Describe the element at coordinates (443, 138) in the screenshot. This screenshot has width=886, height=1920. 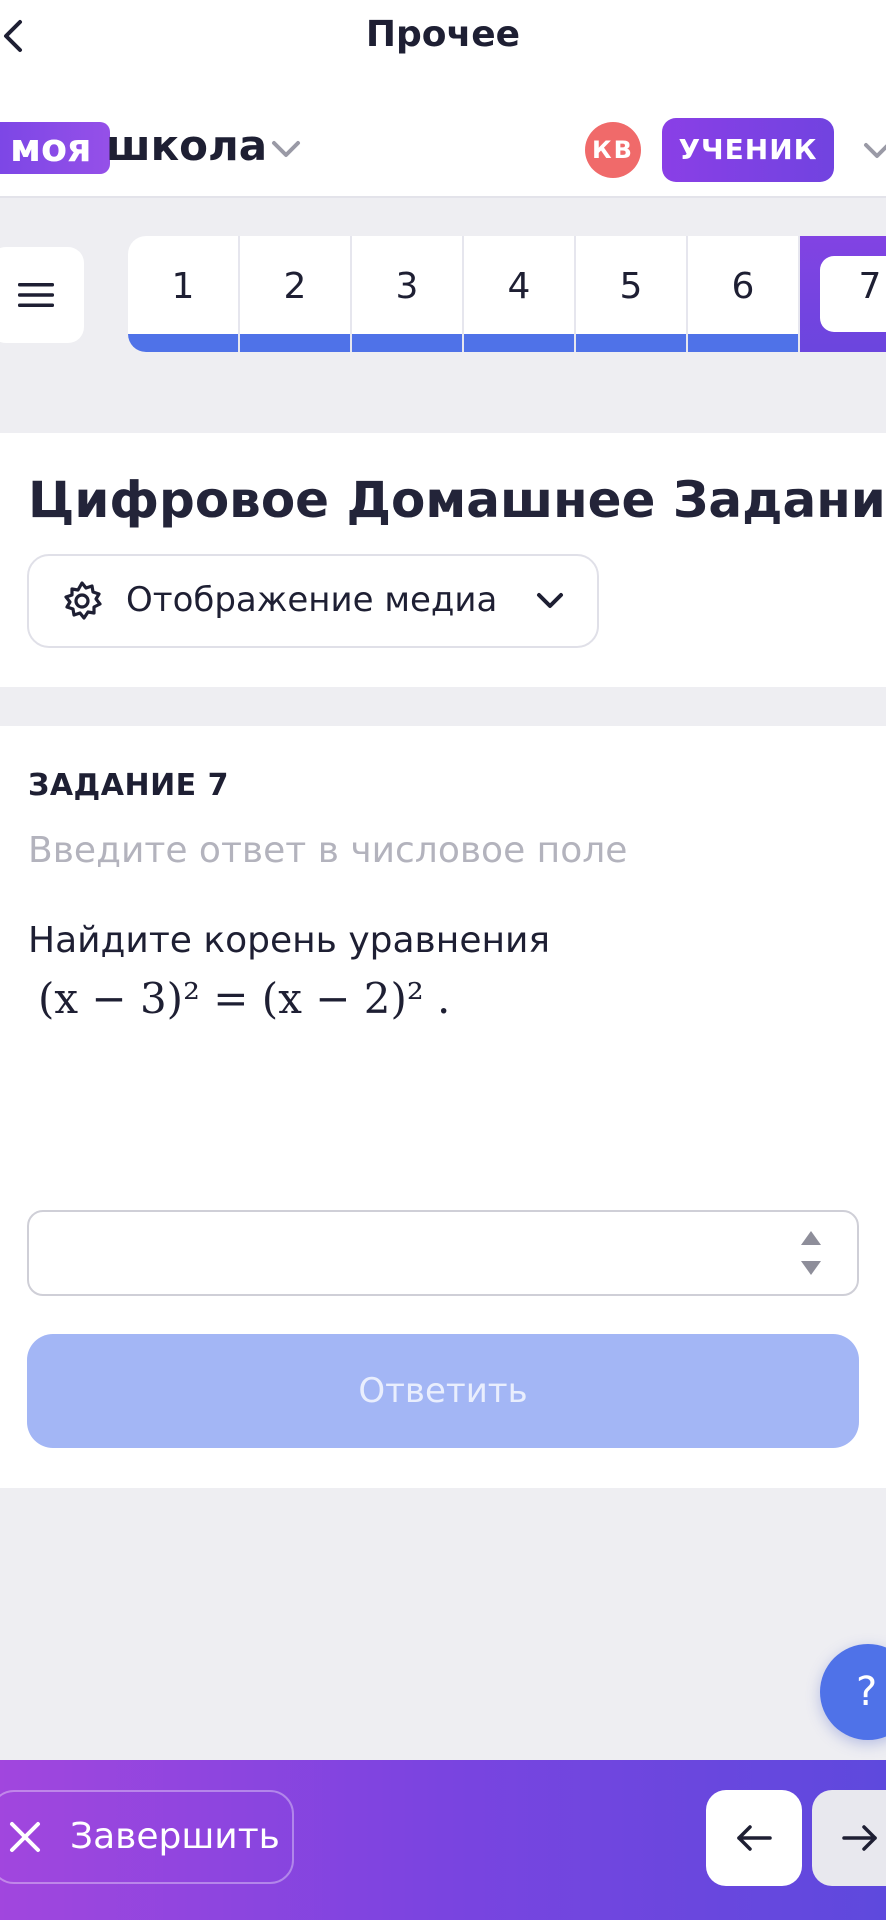
I see `school-header: моя школа КВ УЧЕНИК` at that location.